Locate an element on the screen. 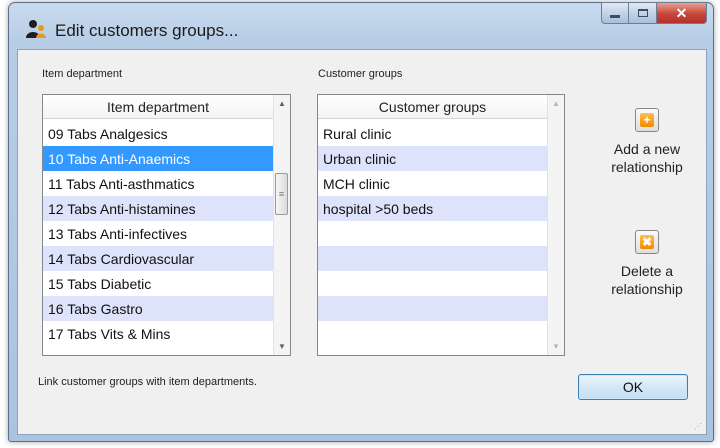 The image size is (720, 448). scroll-thumb: ≡ is located at coordinates (281, 194).